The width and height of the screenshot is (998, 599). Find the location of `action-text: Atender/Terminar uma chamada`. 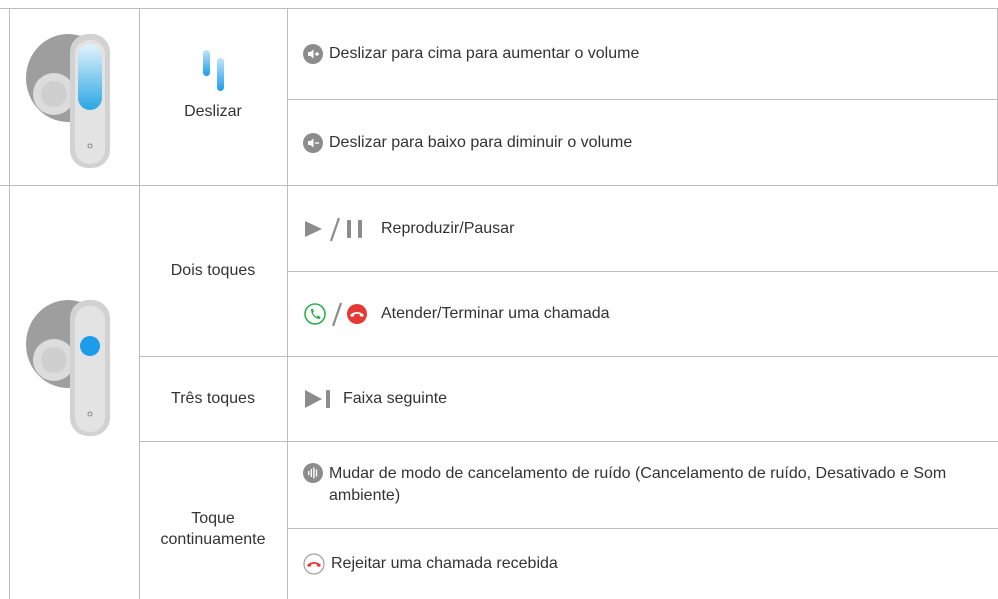

action-text: Atender/Terminar uma chamada is located at coordinates (495, 314).